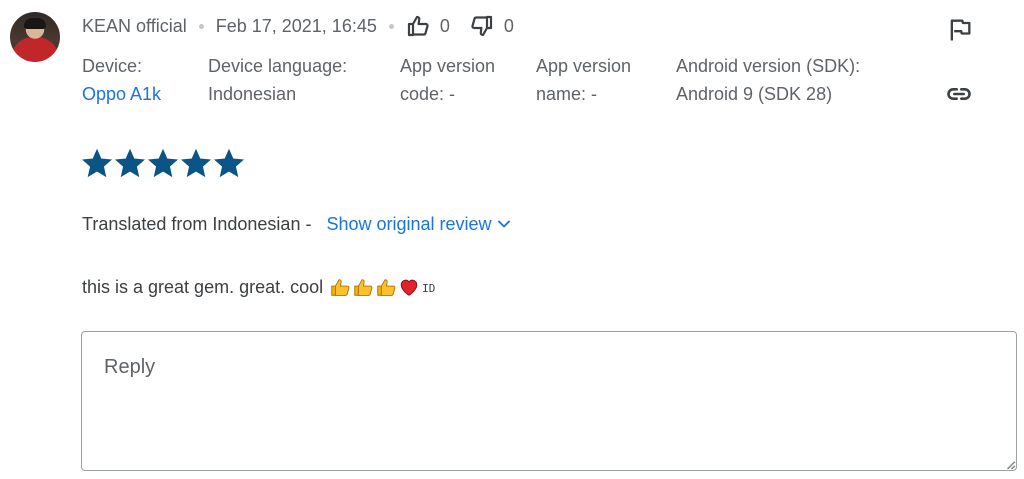 This screenshot has height=479, width=1024. What do you see at coordinates (447, 80) in the screenshot?
I see `app-version-code-detail: App version code: -` at bounding box center [447, 80].